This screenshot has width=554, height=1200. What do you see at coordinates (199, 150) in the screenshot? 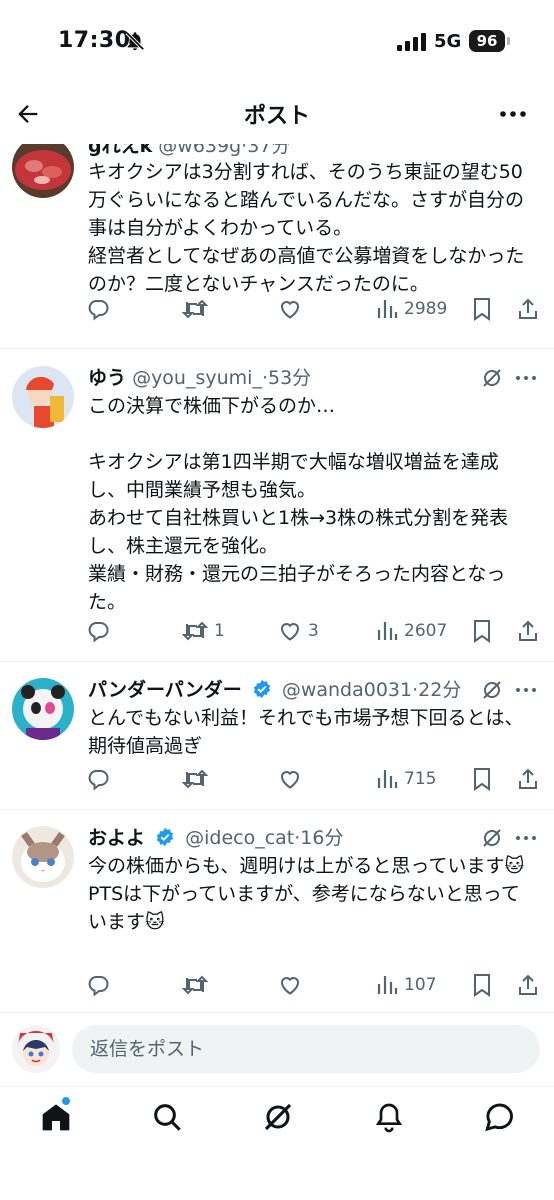
I see `user-handle: @w639g` at bounding box center [199, 150].